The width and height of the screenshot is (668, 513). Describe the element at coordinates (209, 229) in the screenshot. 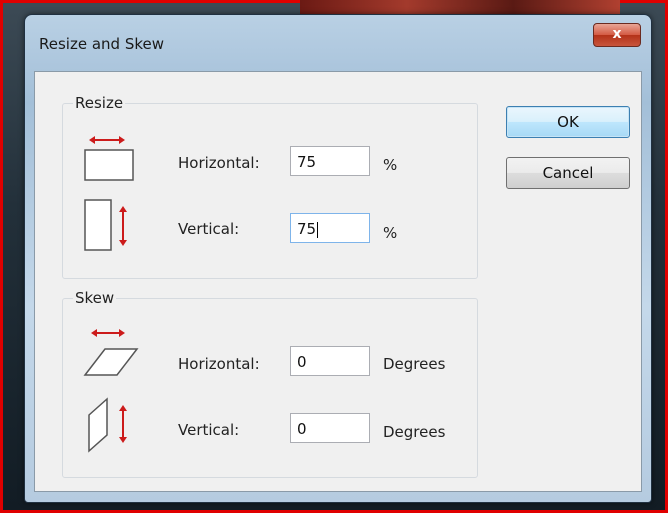

I see `resize-vertical-label: Vertical:` at that location.